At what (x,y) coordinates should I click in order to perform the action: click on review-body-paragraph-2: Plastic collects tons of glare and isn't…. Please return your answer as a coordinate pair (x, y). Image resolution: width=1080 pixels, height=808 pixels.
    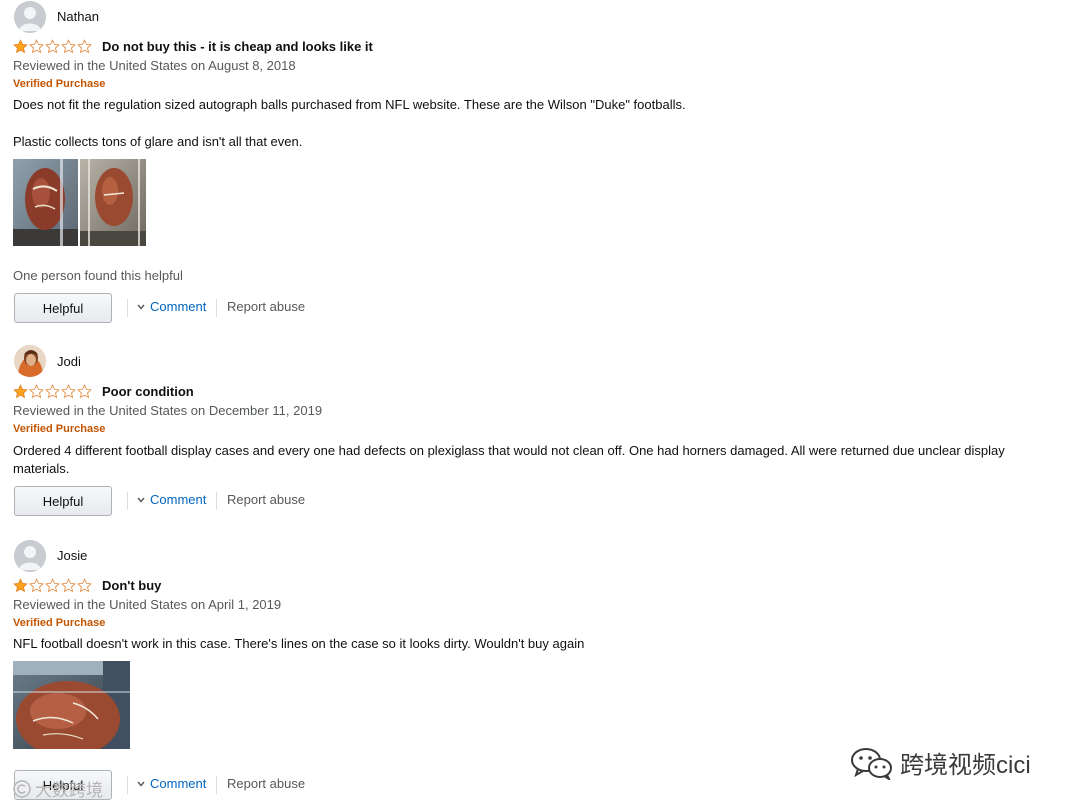
    Looking at the image, I should click on (158, 141).